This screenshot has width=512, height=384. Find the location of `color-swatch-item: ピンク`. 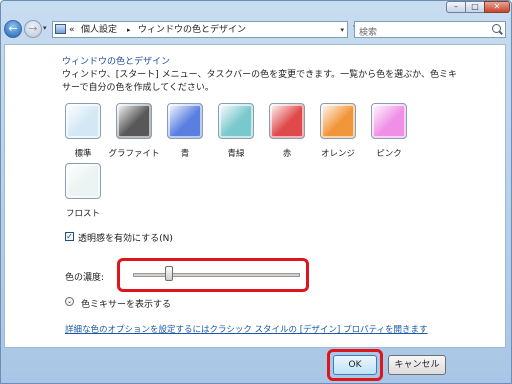

color-swatch-item: ピンク is located at coordinates (389, 131).